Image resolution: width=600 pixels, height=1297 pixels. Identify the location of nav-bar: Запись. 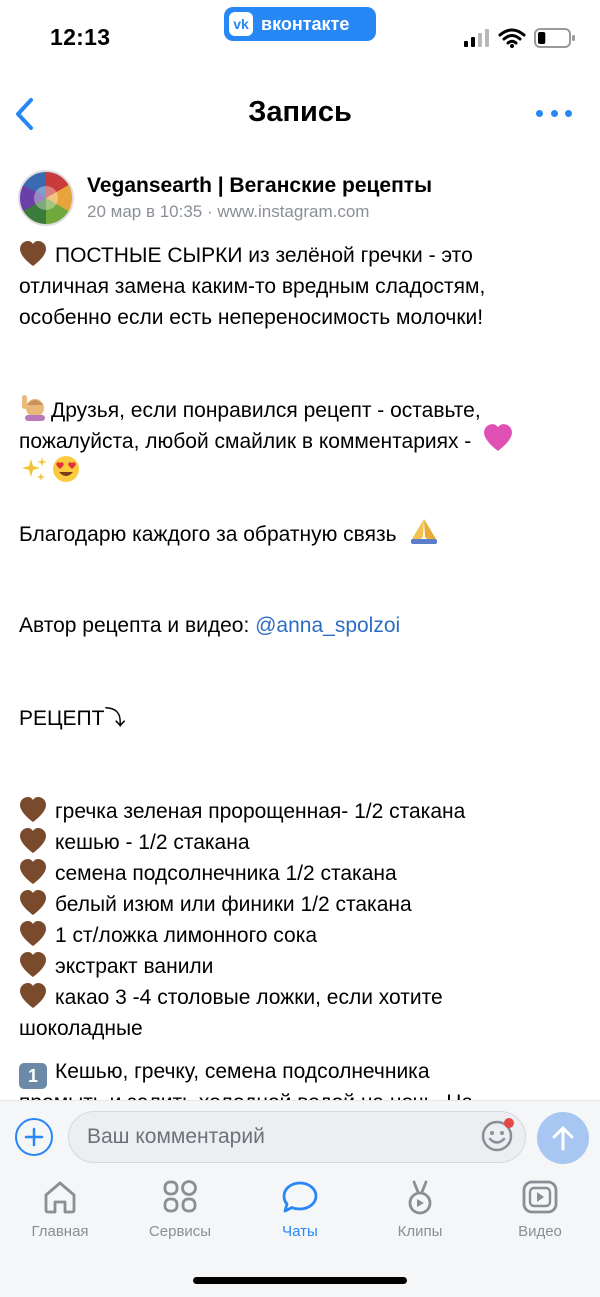
(300, 113).